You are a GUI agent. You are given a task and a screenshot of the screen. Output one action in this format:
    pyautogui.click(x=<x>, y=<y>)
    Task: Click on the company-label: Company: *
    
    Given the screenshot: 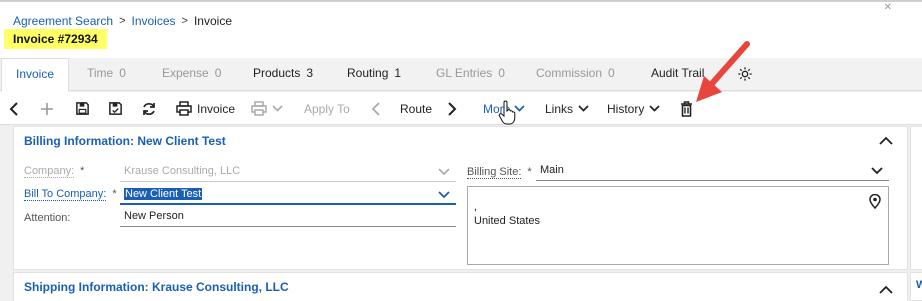 What is the action you would take?
    pyautogui.click(x=54, y=171)
    